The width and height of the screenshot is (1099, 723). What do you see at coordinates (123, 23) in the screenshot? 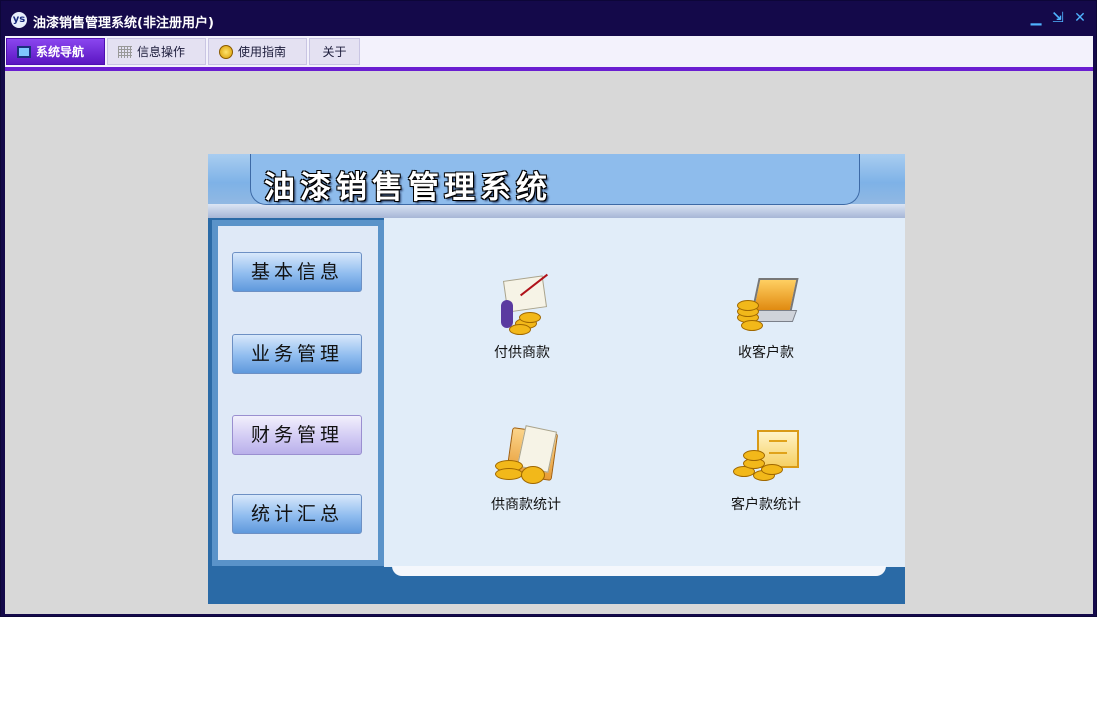
I see `window-title: 油漆销售管理系统(非注册用户)` at bounding box center [123, 23].